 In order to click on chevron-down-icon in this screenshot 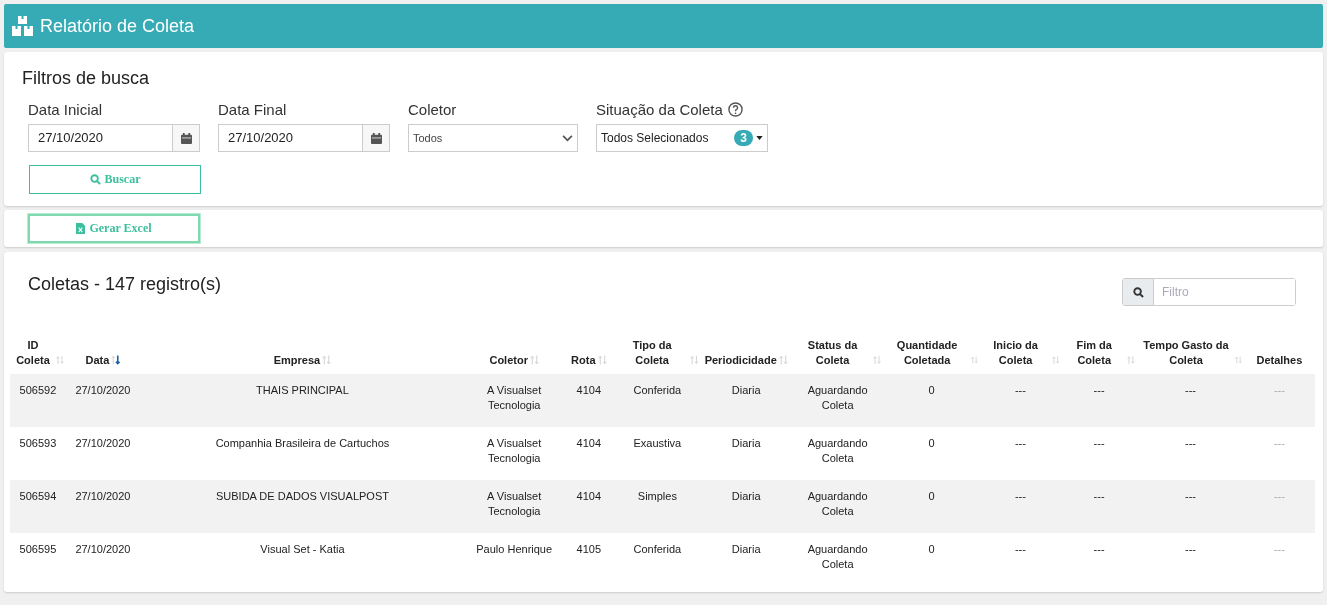, I will do `click(567, 138)`.